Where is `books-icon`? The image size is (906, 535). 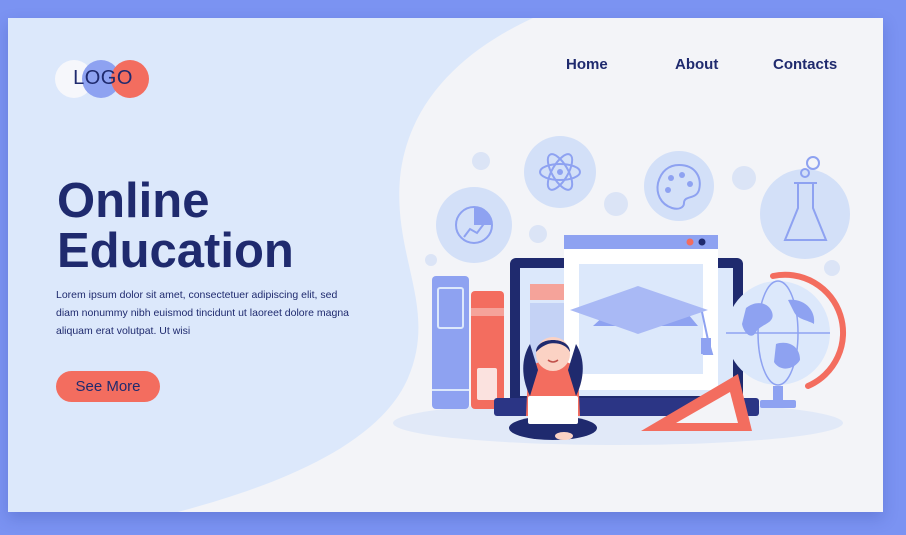 books-icon is located at coordinates (468, 342).